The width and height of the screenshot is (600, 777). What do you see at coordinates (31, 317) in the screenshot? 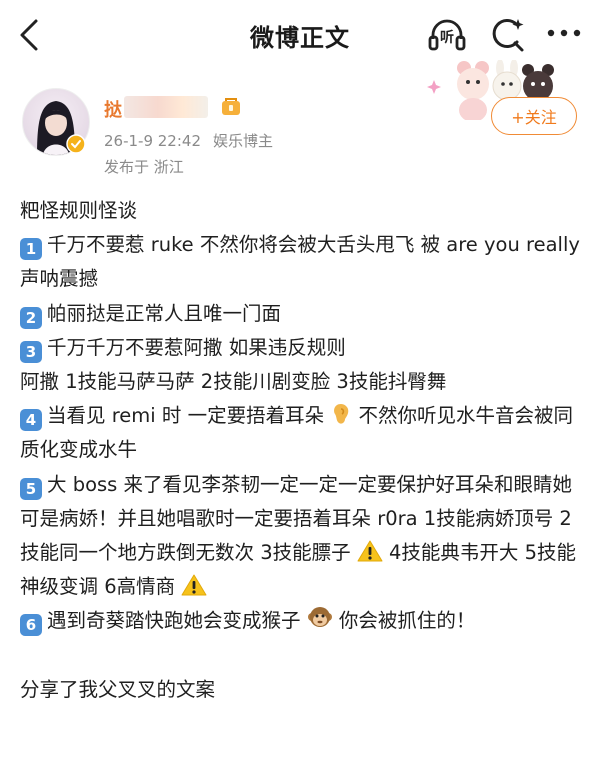
I see `keycap-number-2: 2` at bounding box center [31, 317].